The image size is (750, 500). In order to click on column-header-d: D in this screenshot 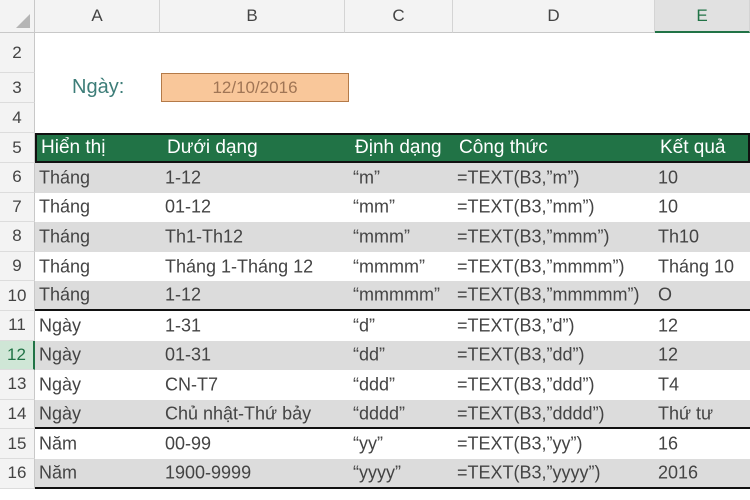, I will do `click(554, 16)`.